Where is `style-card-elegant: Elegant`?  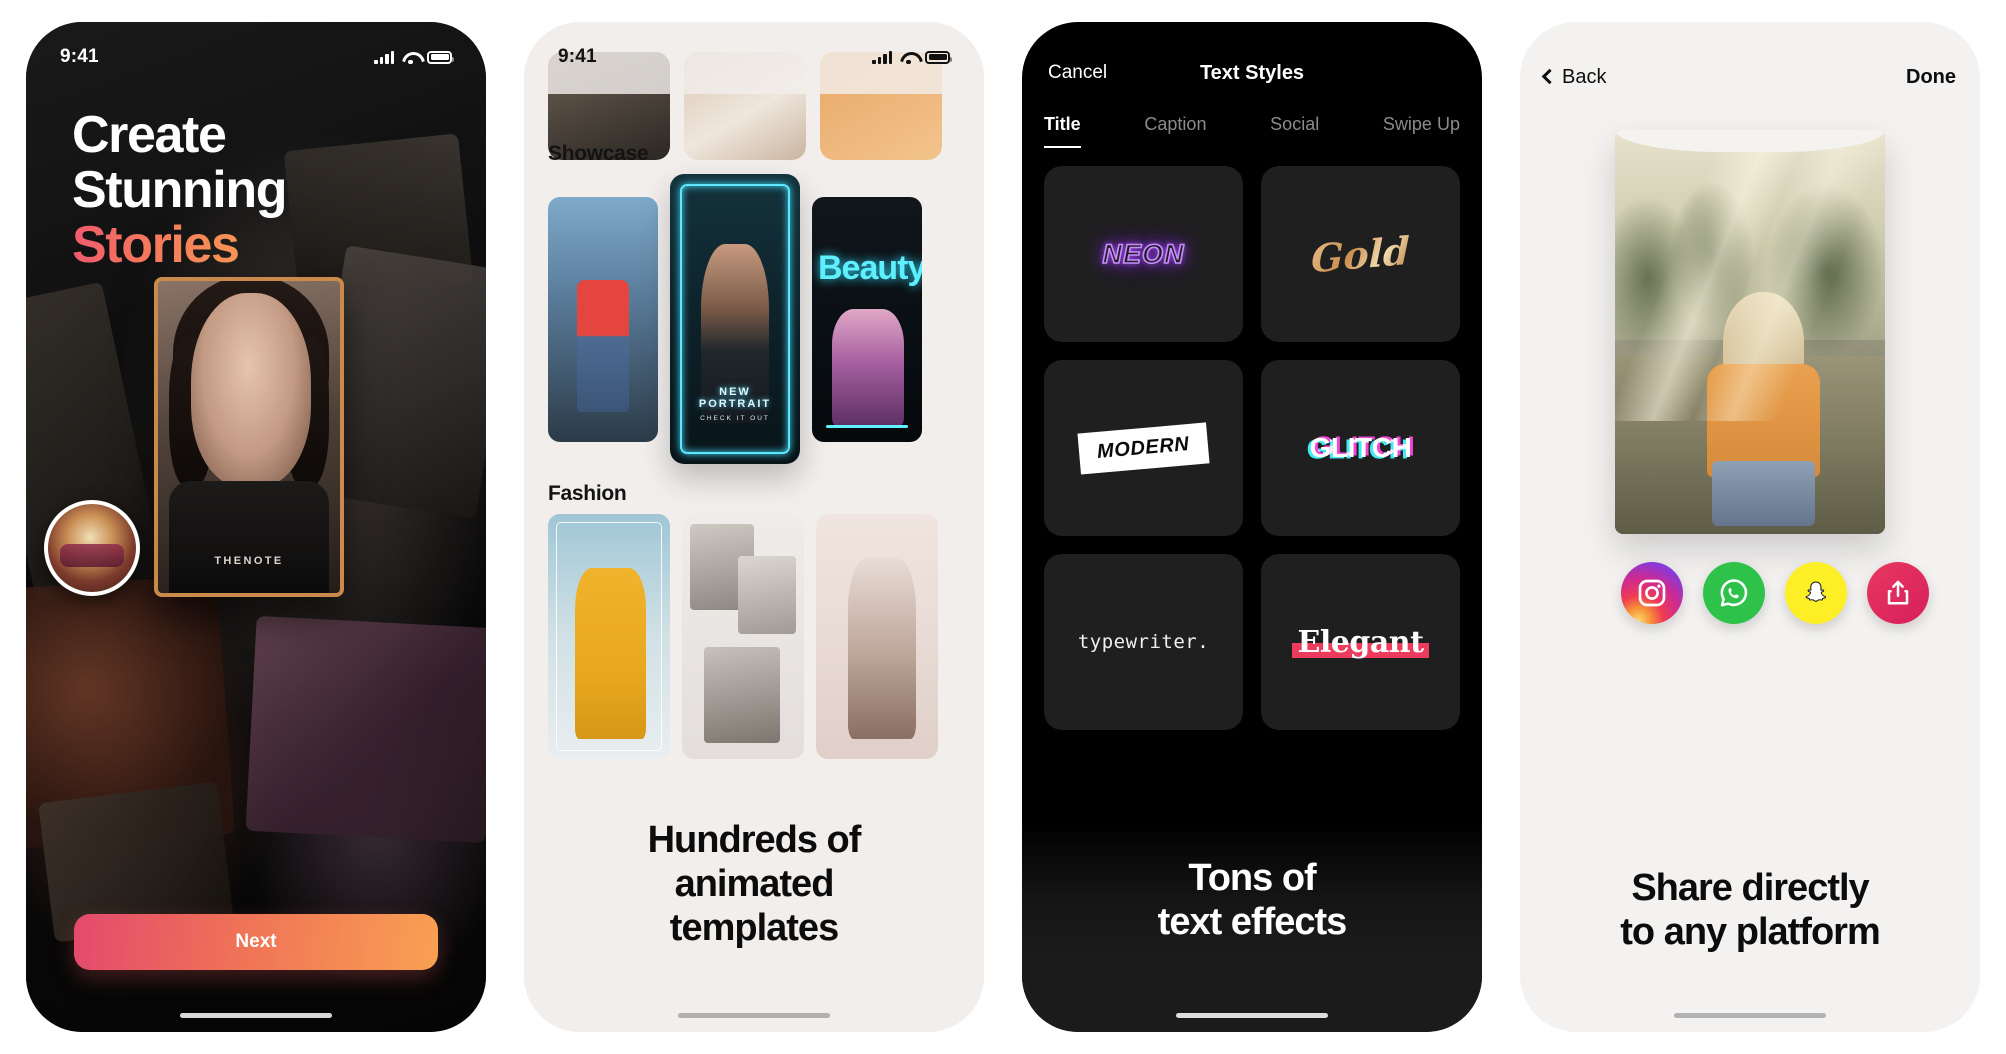 style-card-elegant: Elegant is located at coordinates (1360, 642).